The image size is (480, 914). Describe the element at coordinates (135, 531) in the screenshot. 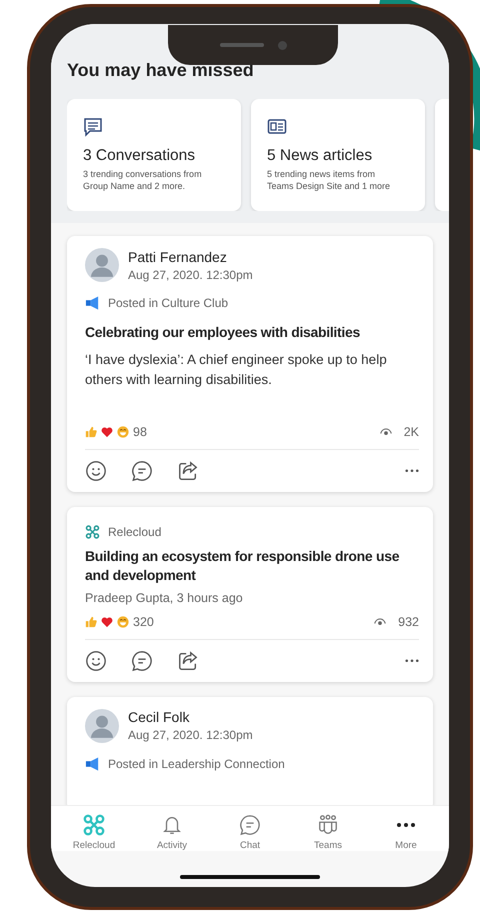

I see `source-label: Relecloud` at that location.